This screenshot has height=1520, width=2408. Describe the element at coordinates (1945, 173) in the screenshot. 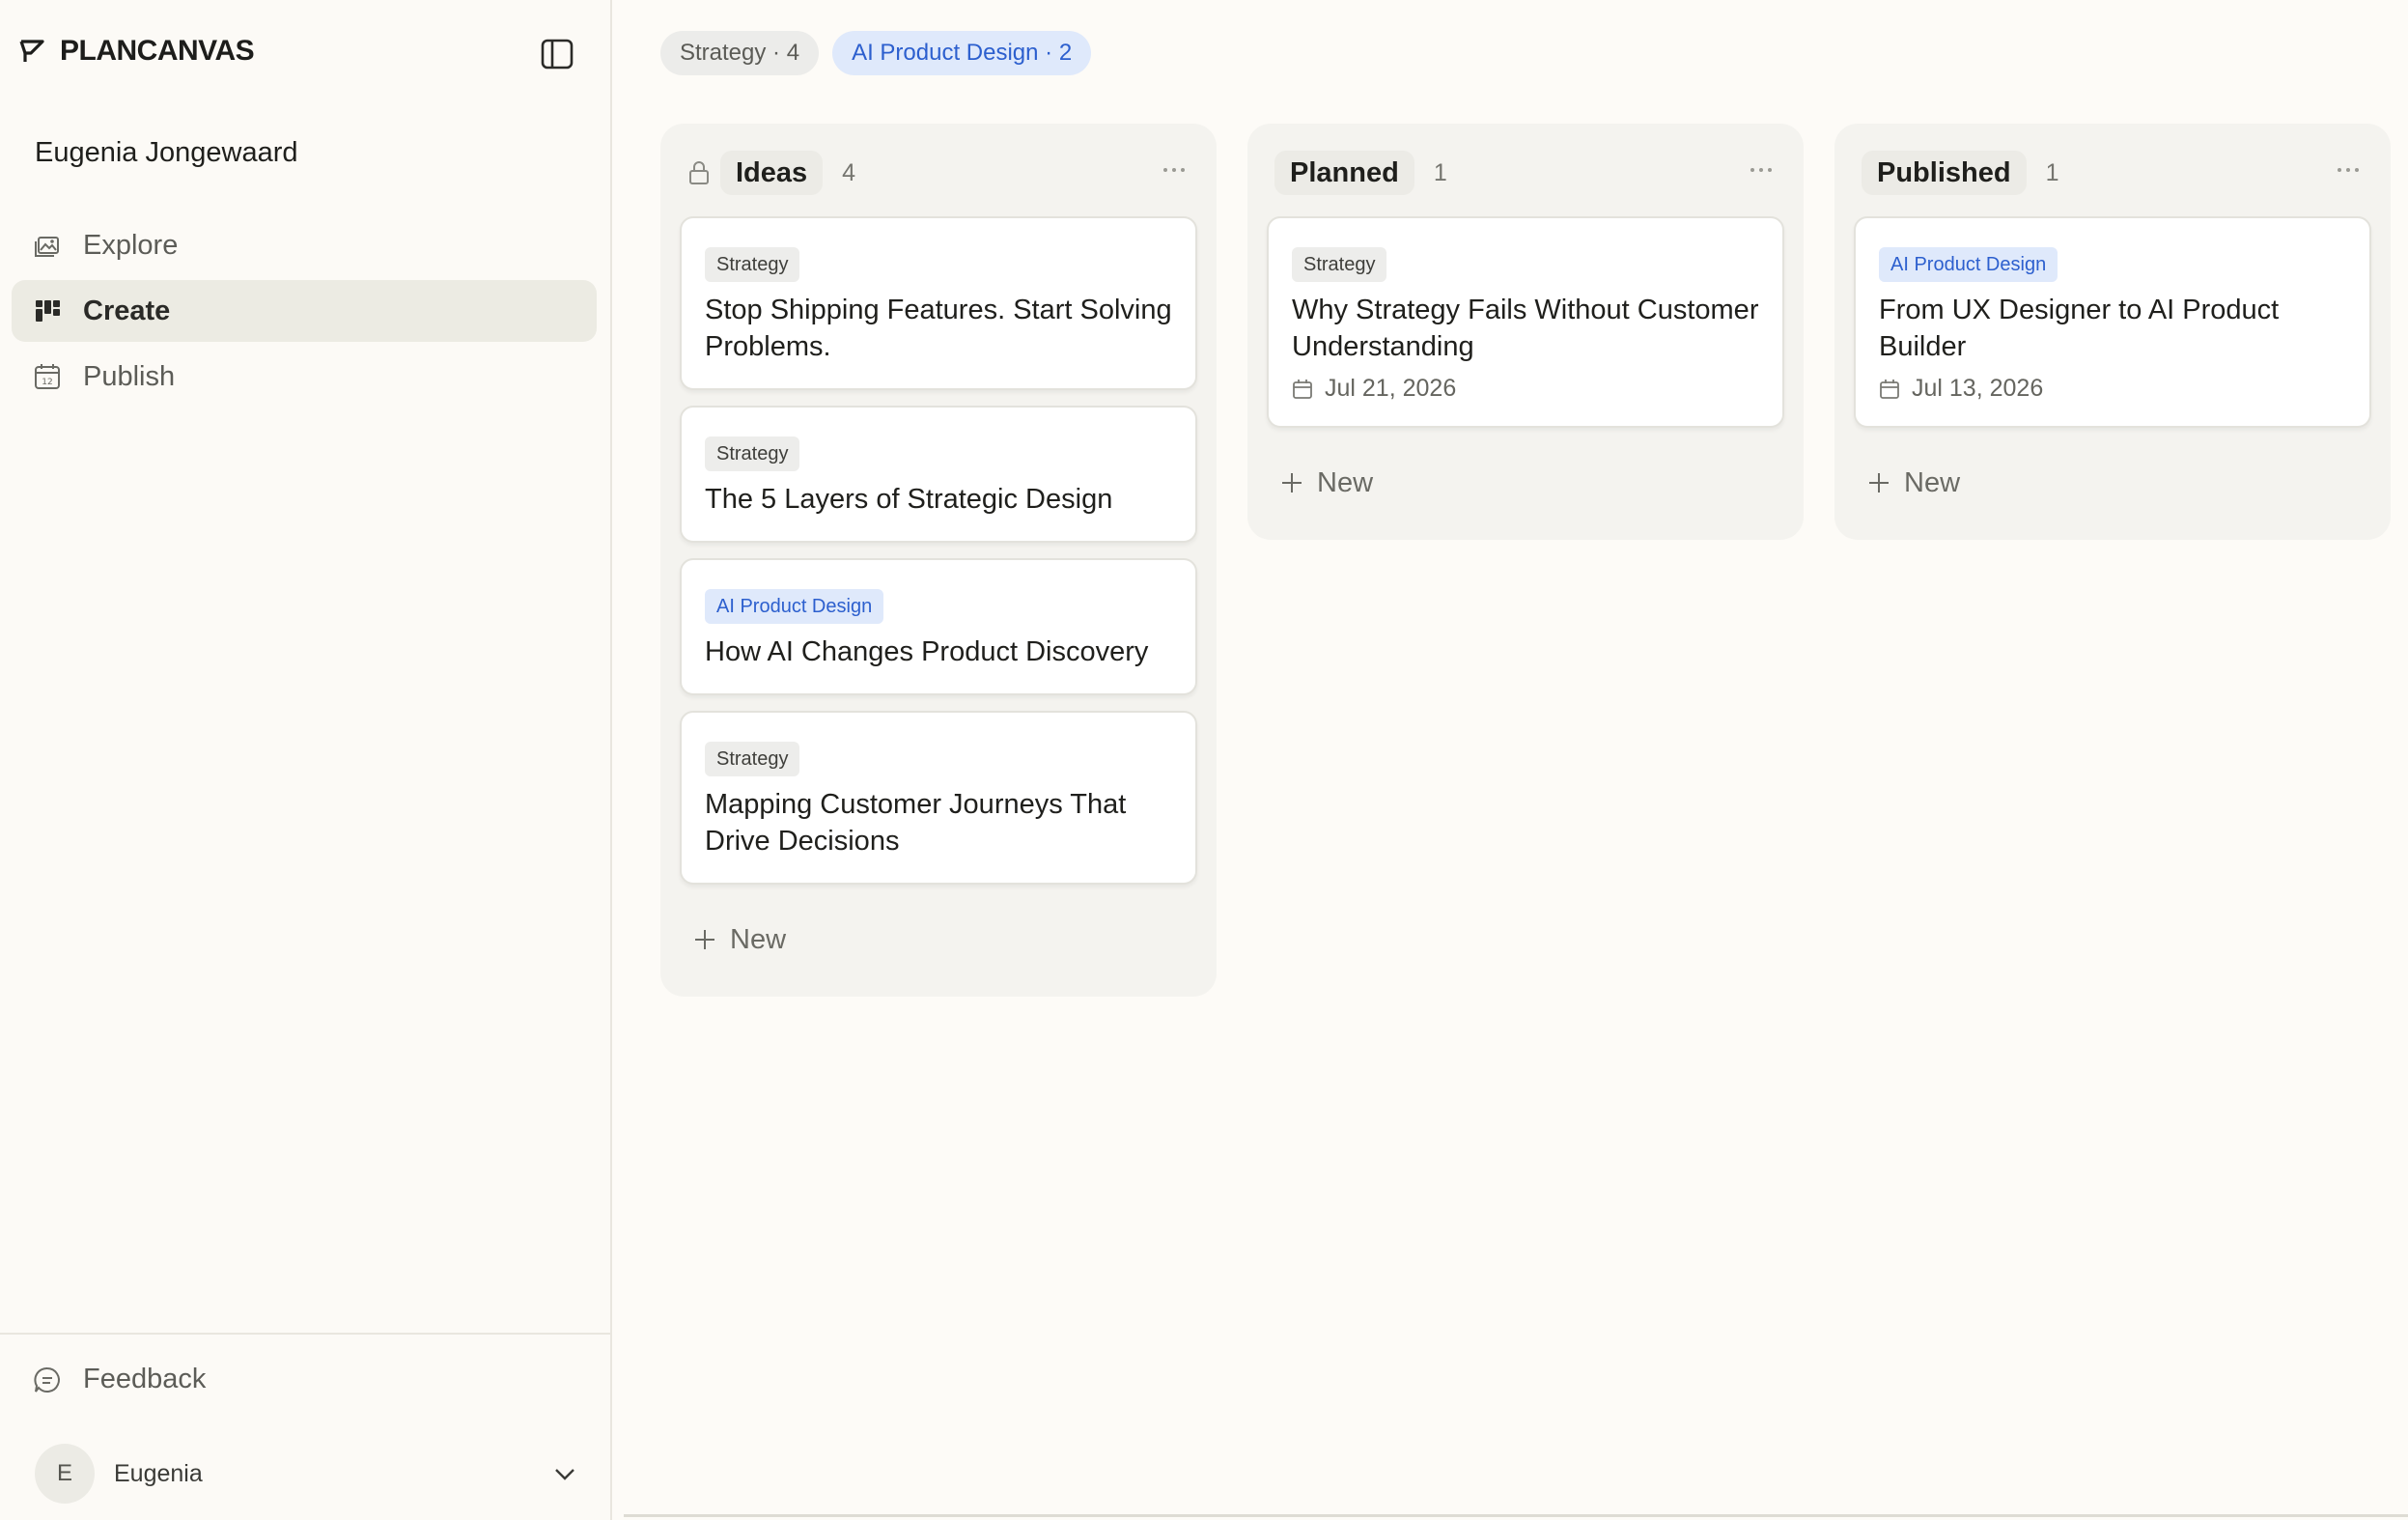

I see `column-title: Published` at that location.